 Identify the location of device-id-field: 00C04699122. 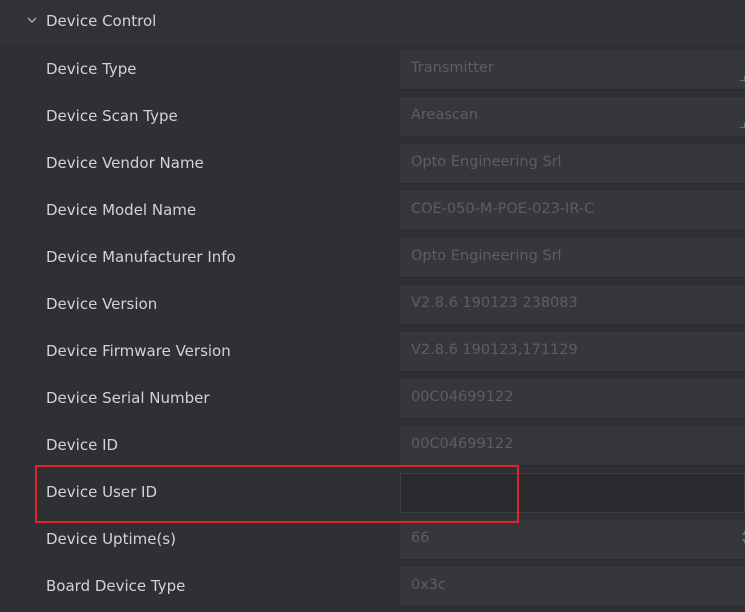
(572, 446).